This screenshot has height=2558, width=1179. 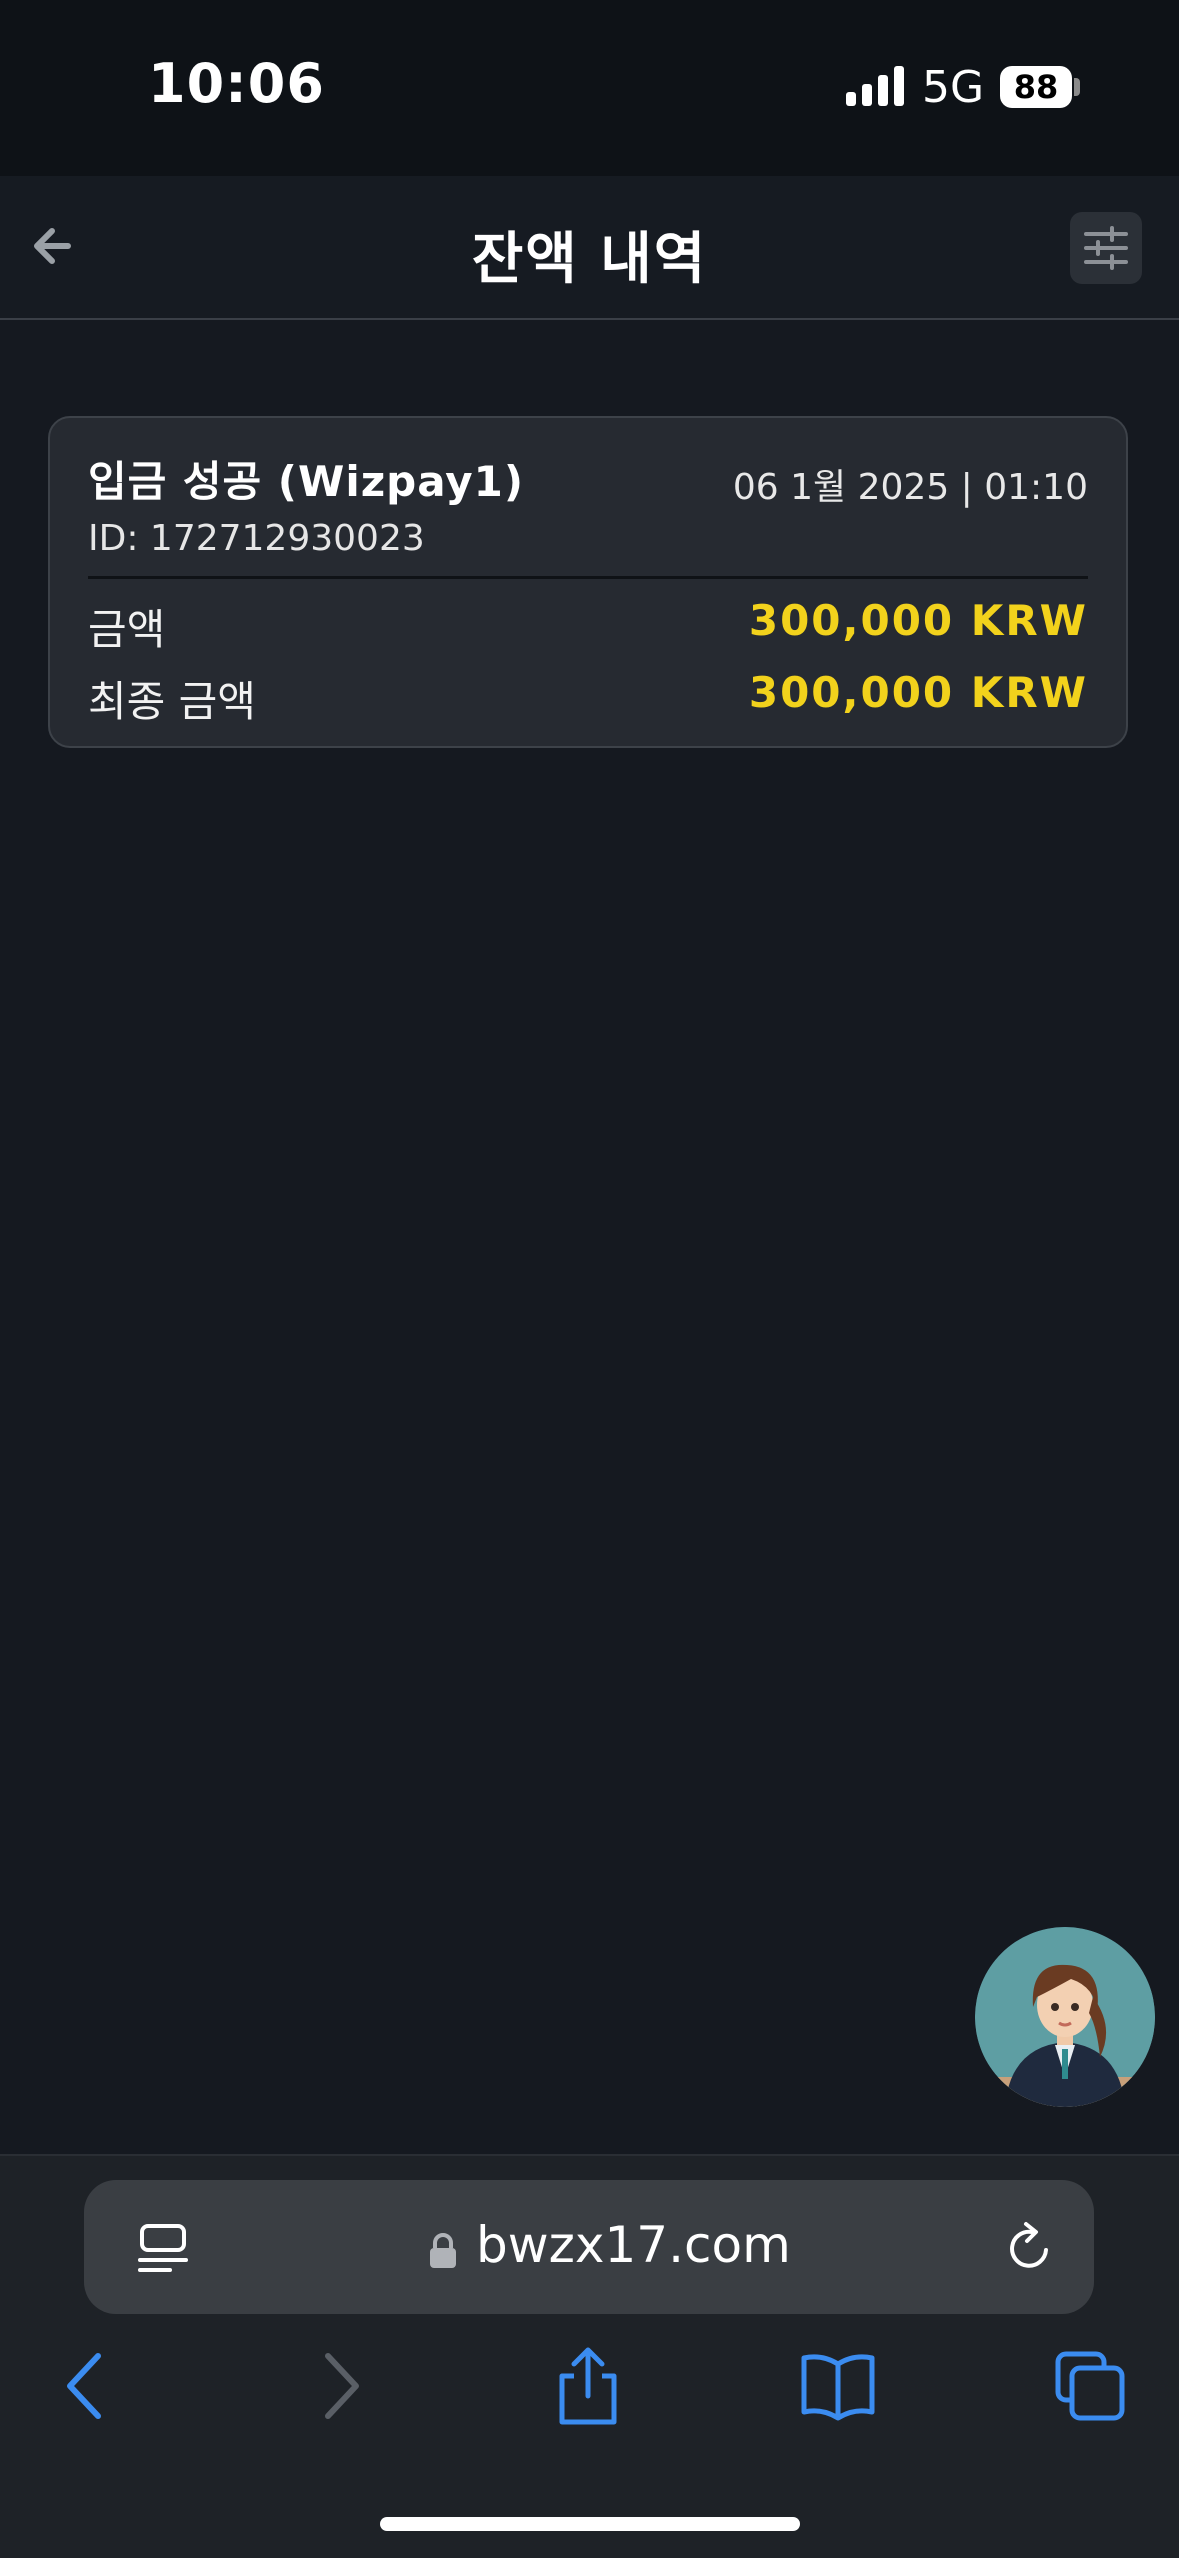 What do you see at coordinates (1090, 2386) in the screenshot?
I see `tabs-icon` at bounding box center [1090, 2386].